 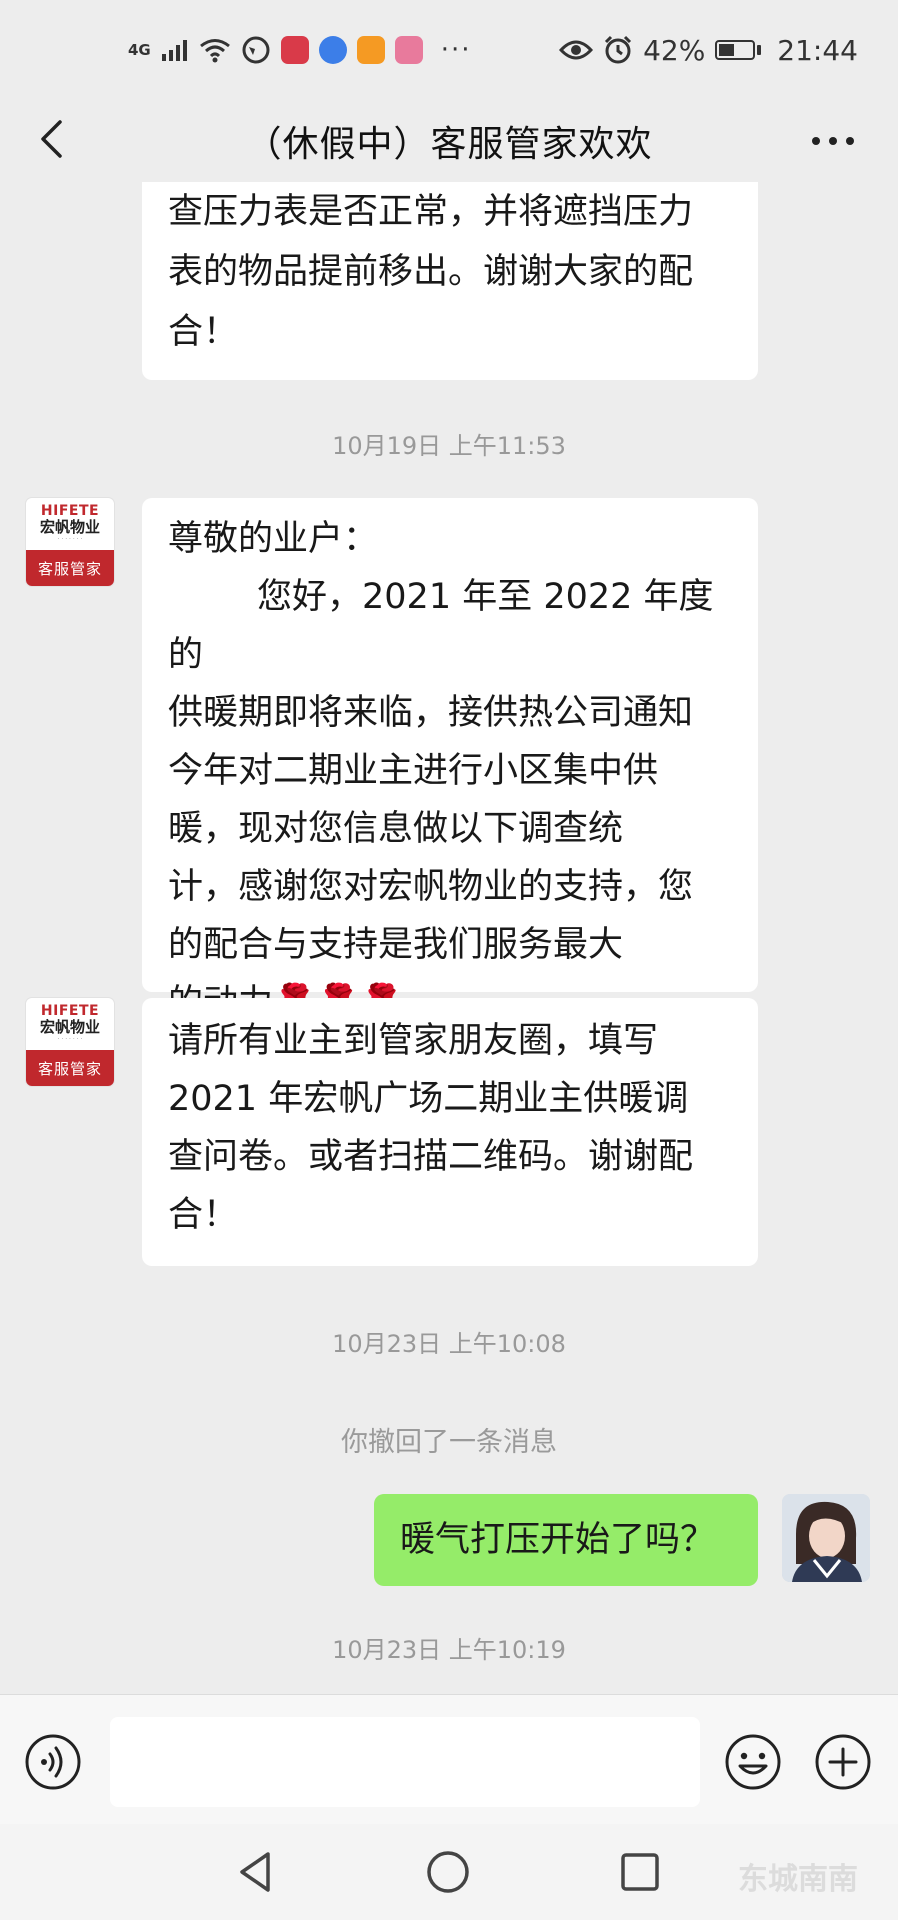 I want to click on more-dots-icon, so click(x=833, y=141).